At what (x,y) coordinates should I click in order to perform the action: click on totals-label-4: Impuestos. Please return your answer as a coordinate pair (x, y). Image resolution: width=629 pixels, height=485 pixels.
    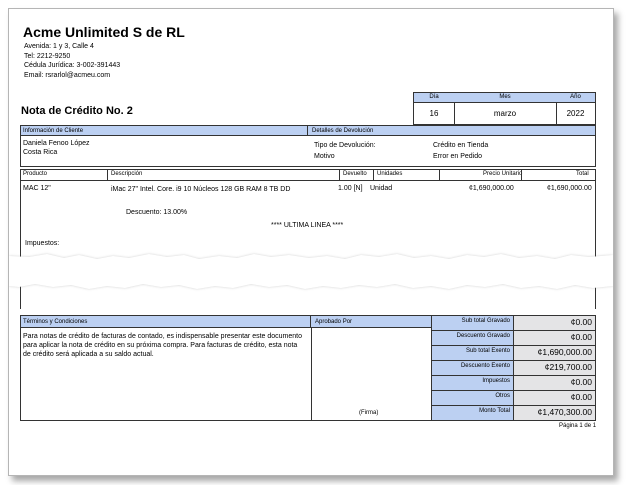
    Looking at the image, I should click on (473, 383).